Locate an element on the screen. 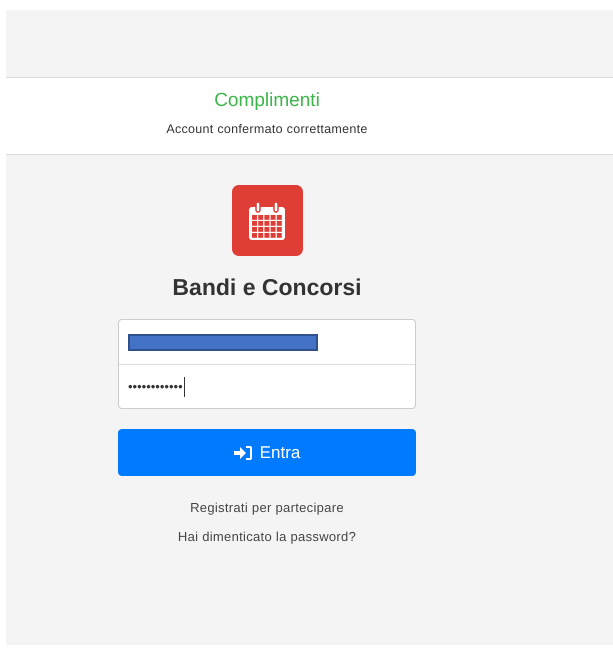 The width and height of the screenshot is (613, 651). login-button: Entra is located at coordinates (267, 452).